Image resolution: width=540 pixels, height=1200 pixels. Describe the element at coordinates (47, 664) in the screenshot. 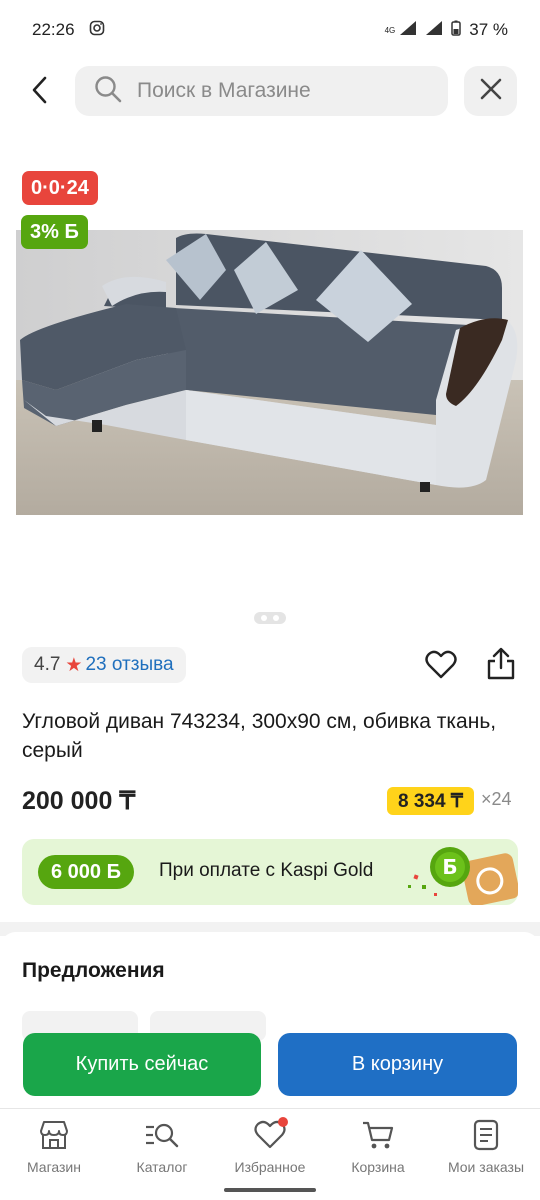

I see `rating-value: 4.7` at that location.